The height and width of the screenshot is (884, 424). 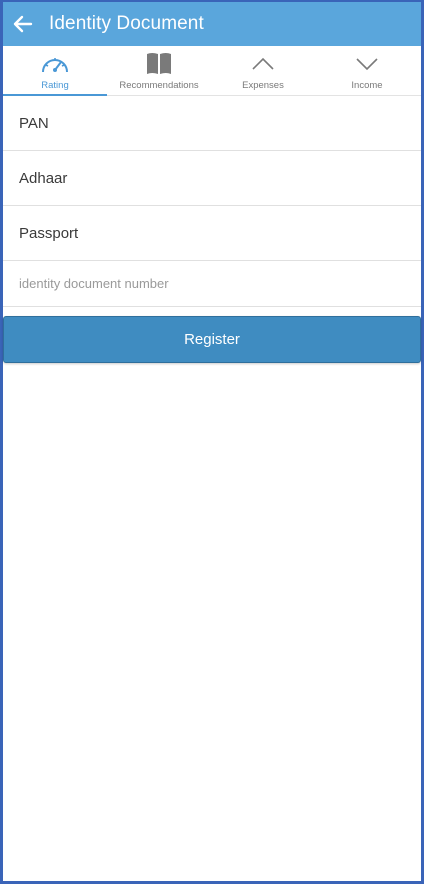 I want to click on id-number-field-row, so click(x=212, y=284).